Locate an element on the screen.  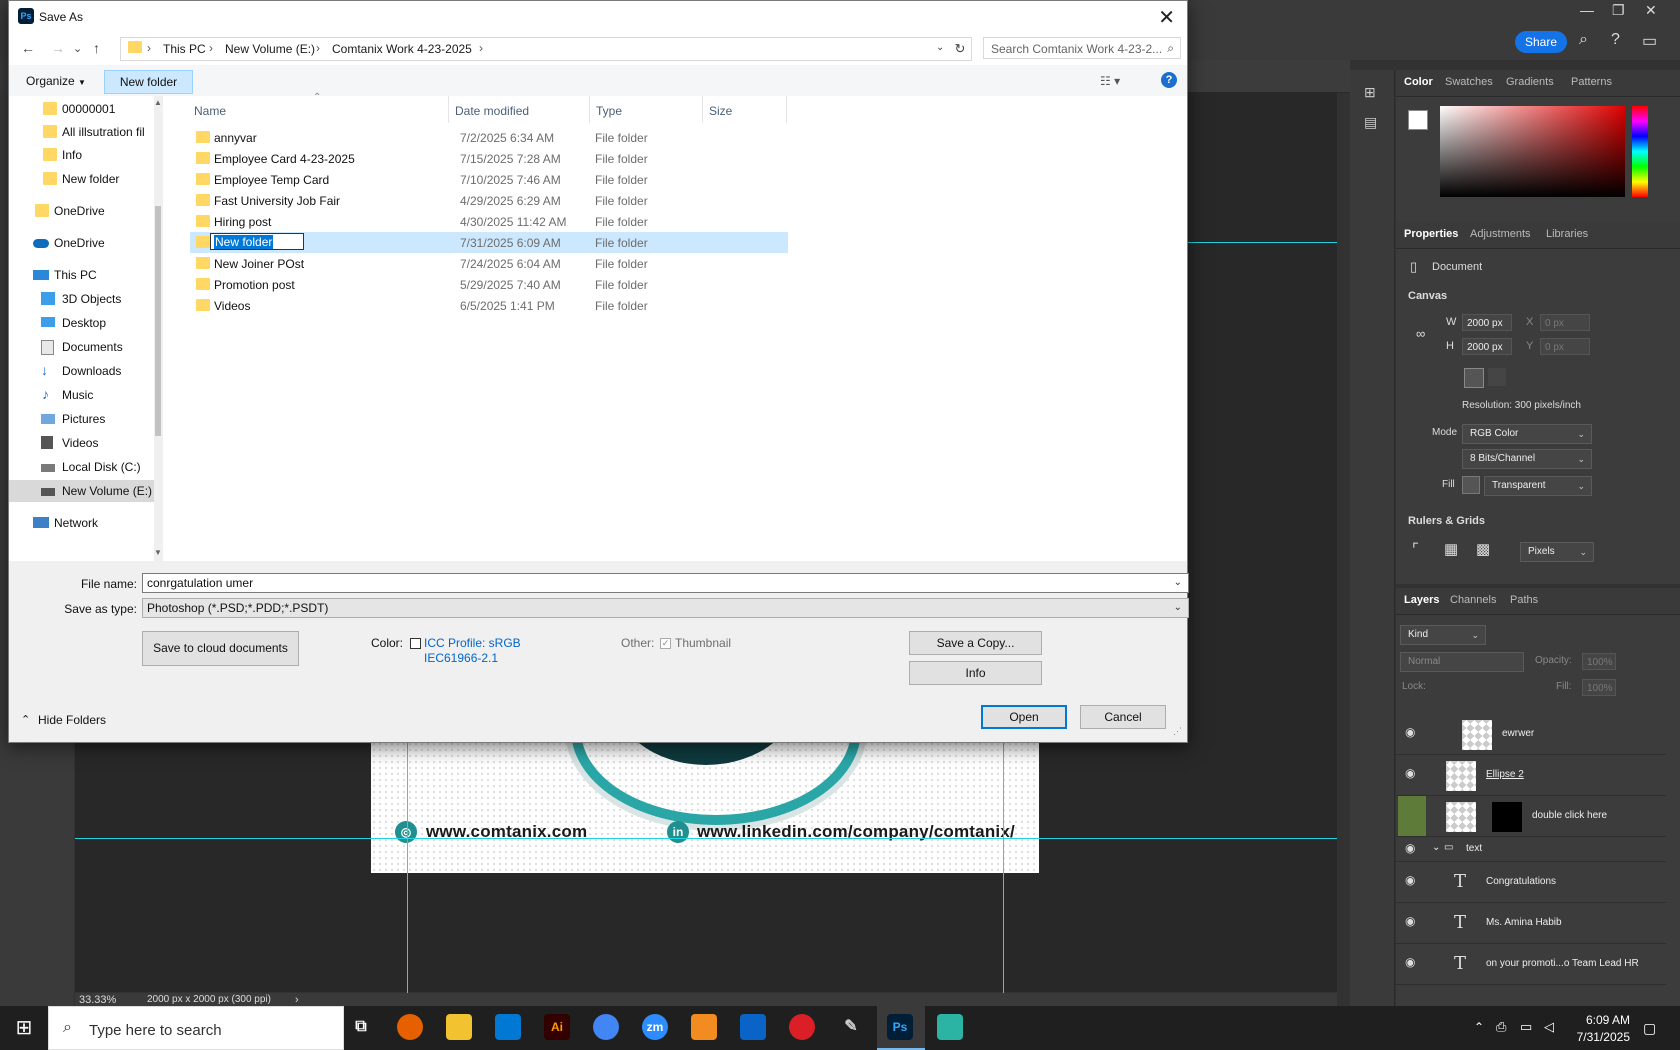
firefox-icon is located at coordinates (410, 1027).